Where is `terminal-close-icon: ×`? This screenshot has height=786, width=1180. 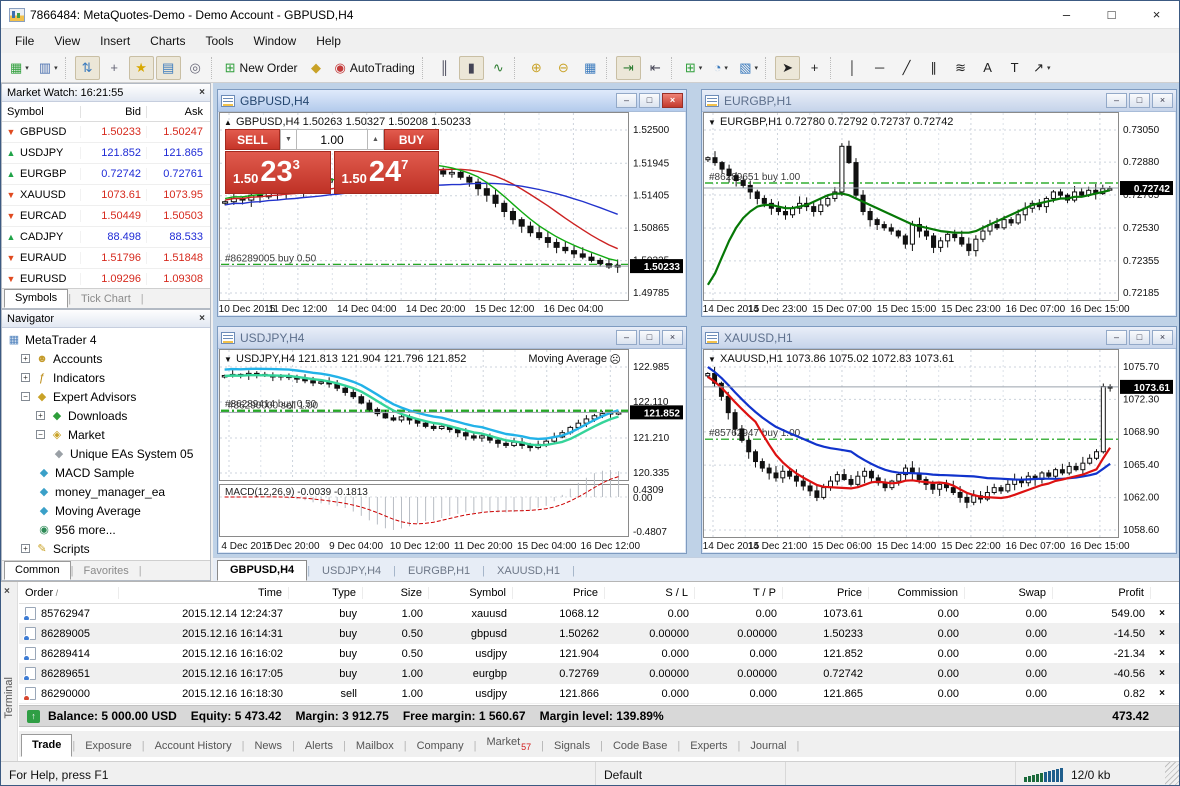 terminal-close-icon: × is located at coordinates (7, 591).